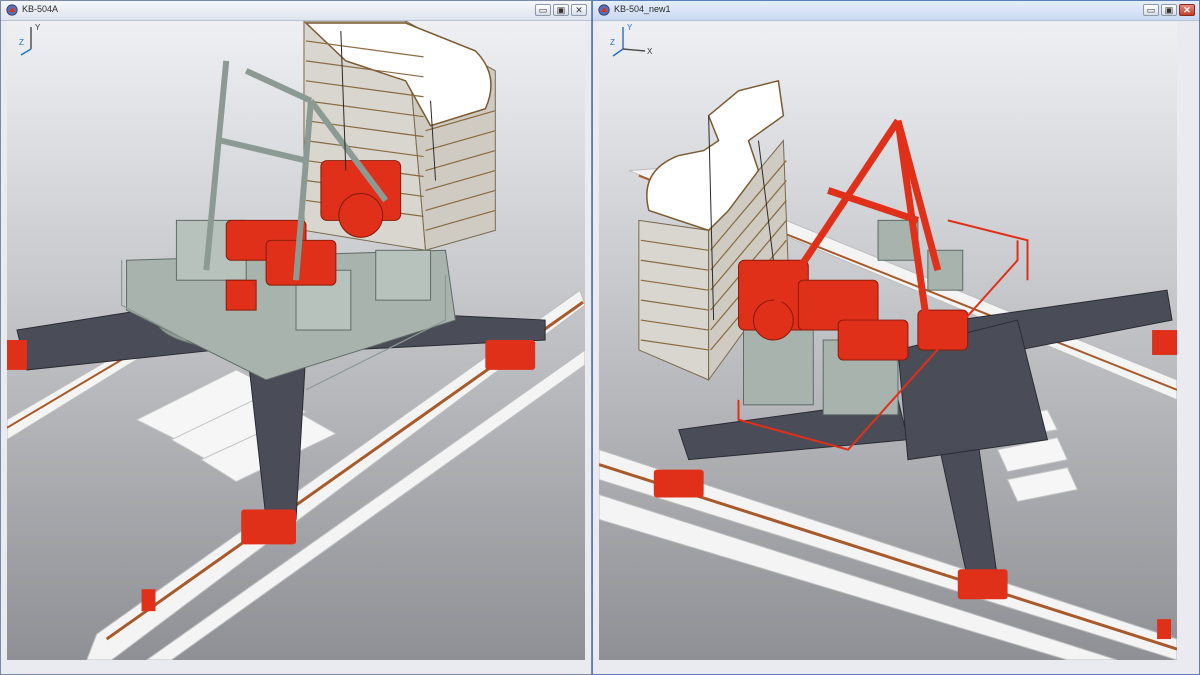 This screenshot has height=675, width=1200. Describe the element at coordinates (631, 40) in the screenshot. I see `axis-triad-icon: Y X Z` at that location.